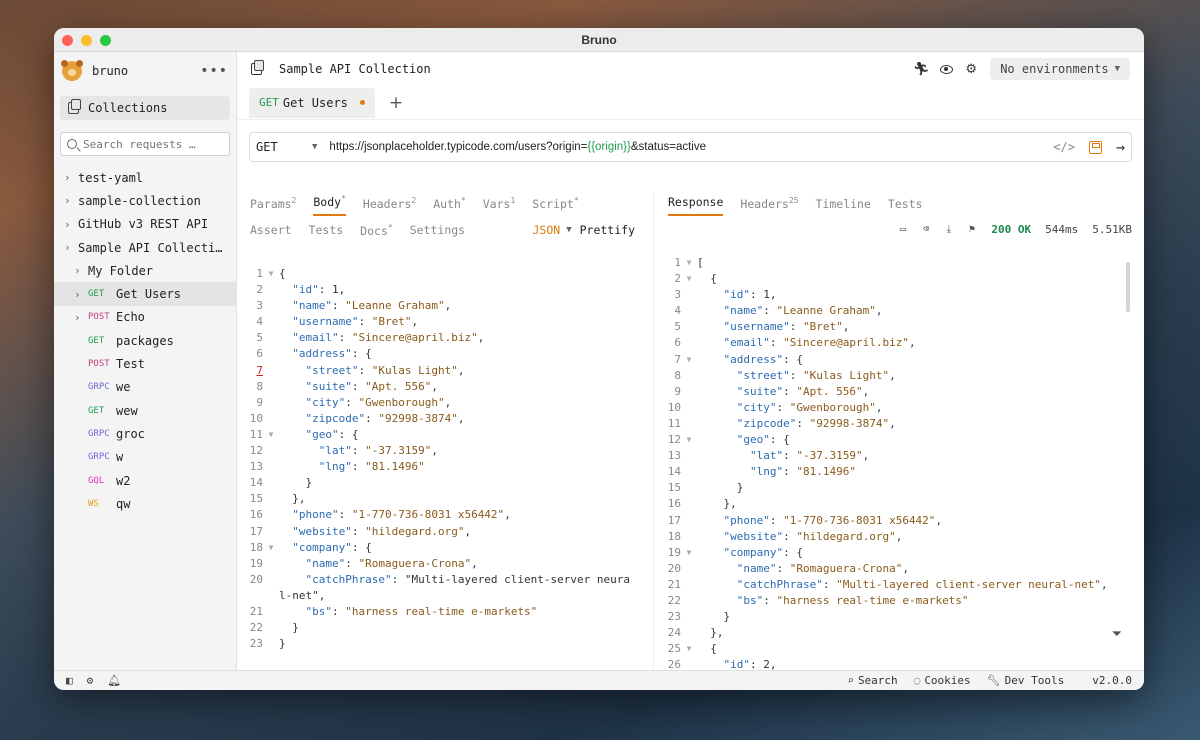  What do you see at coordinates (145, 410) in the screenshot?
I see `sidebar-item: ›GETwew` at bounding box center [145, 410].